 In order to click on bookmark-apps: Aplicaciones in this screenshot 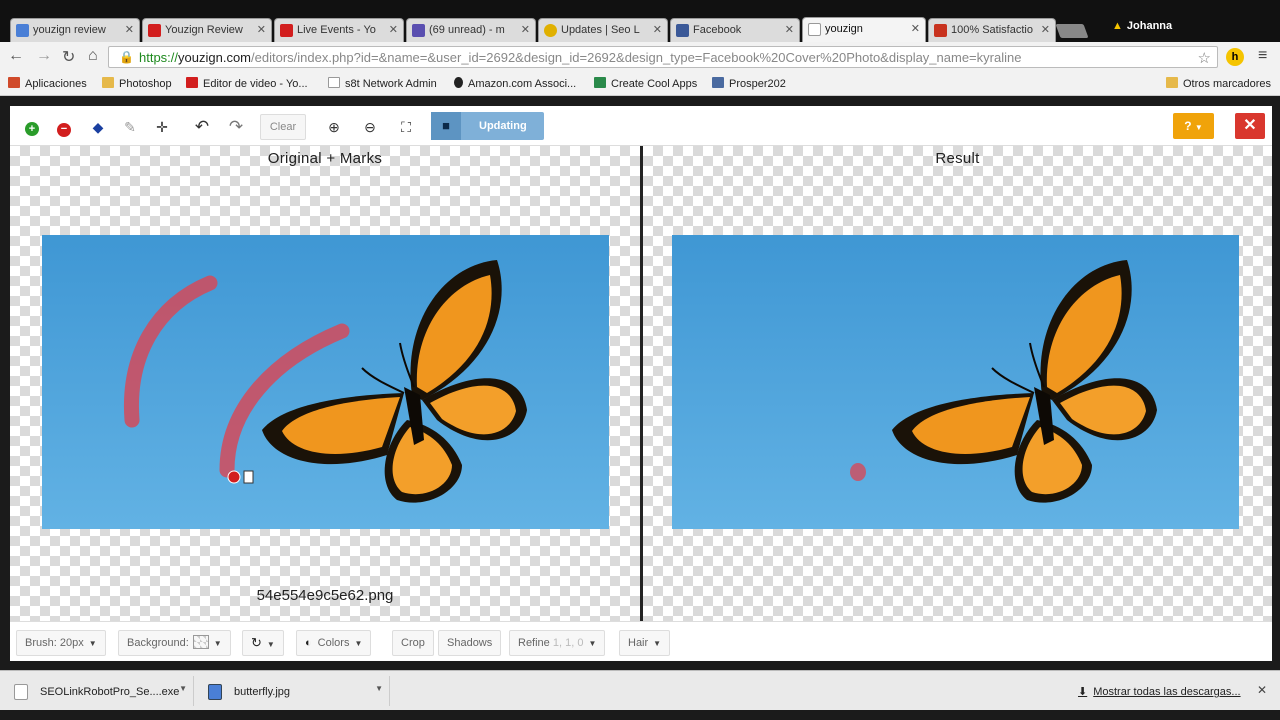, I will do `click(47, 83)`.